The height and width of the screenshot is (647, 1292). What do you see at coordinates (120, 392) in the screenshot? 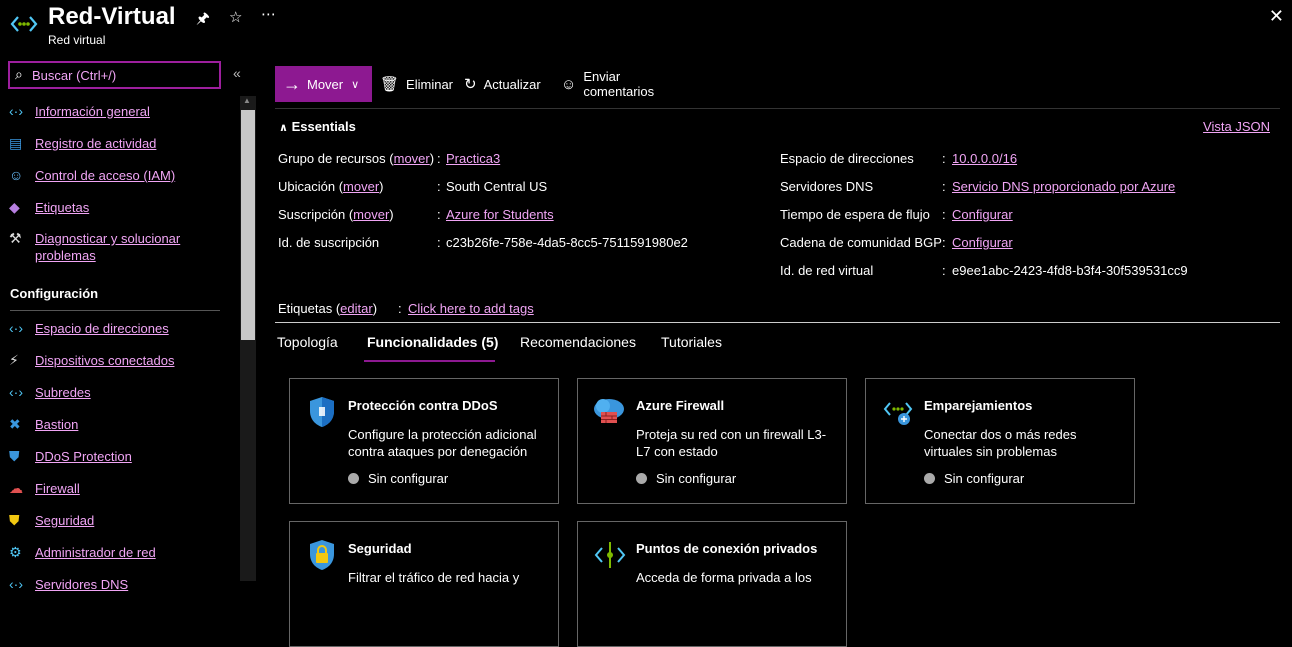
I see `sidebar-item-subnets: ‹·› Subredes` at bounding box center [120, 392].